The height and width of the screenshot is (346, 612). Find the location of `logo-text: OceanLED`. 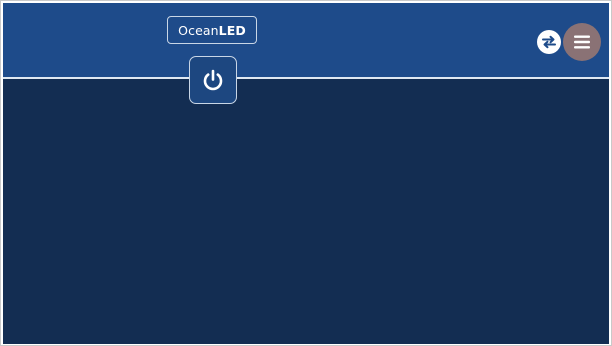

logo-text: OceanLED is located at coordinates (212, 30).